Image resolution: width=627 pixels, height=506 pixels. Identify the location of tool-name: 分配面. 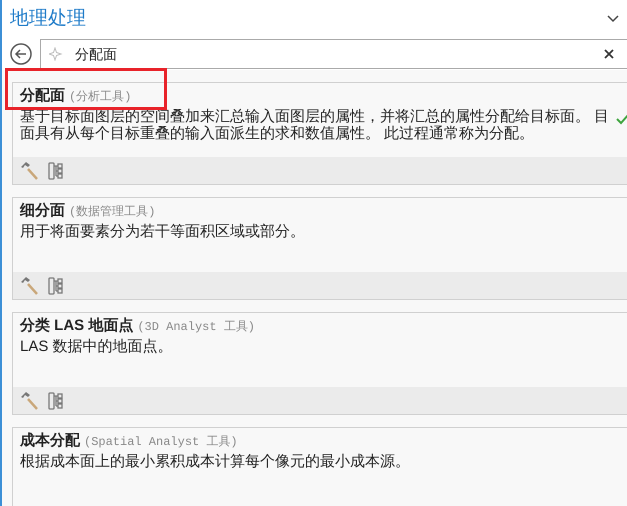
(42, 96).